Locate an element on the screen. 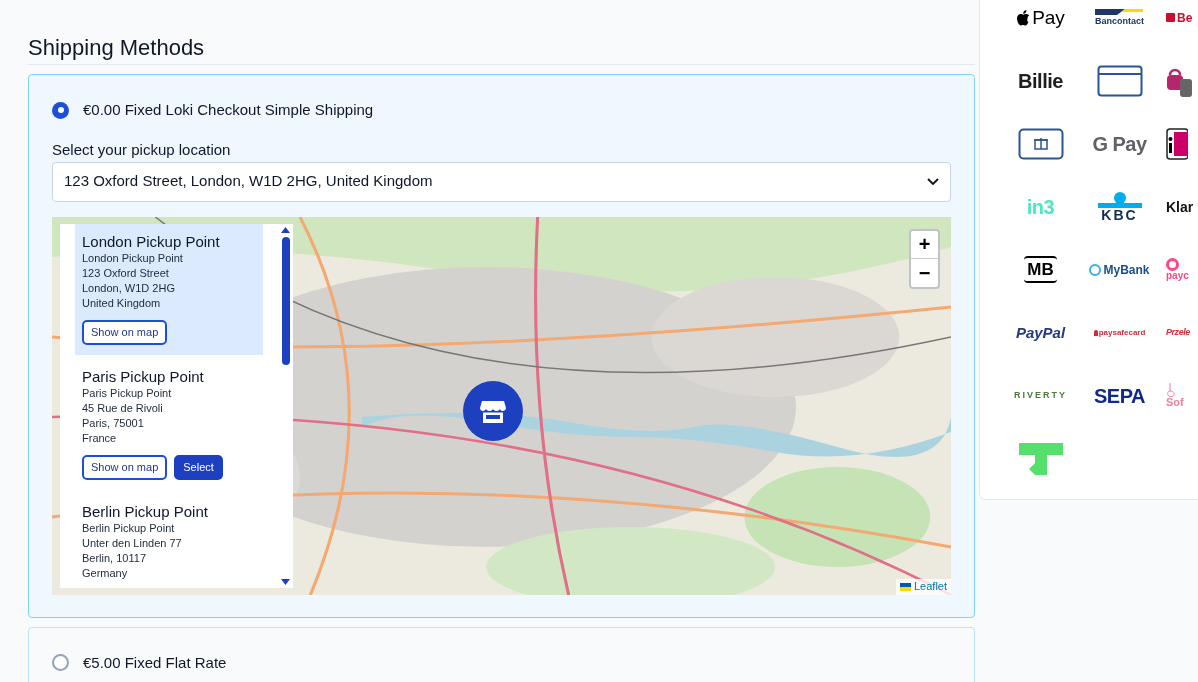  trustly-icon is located at coordinates (1040, 458).